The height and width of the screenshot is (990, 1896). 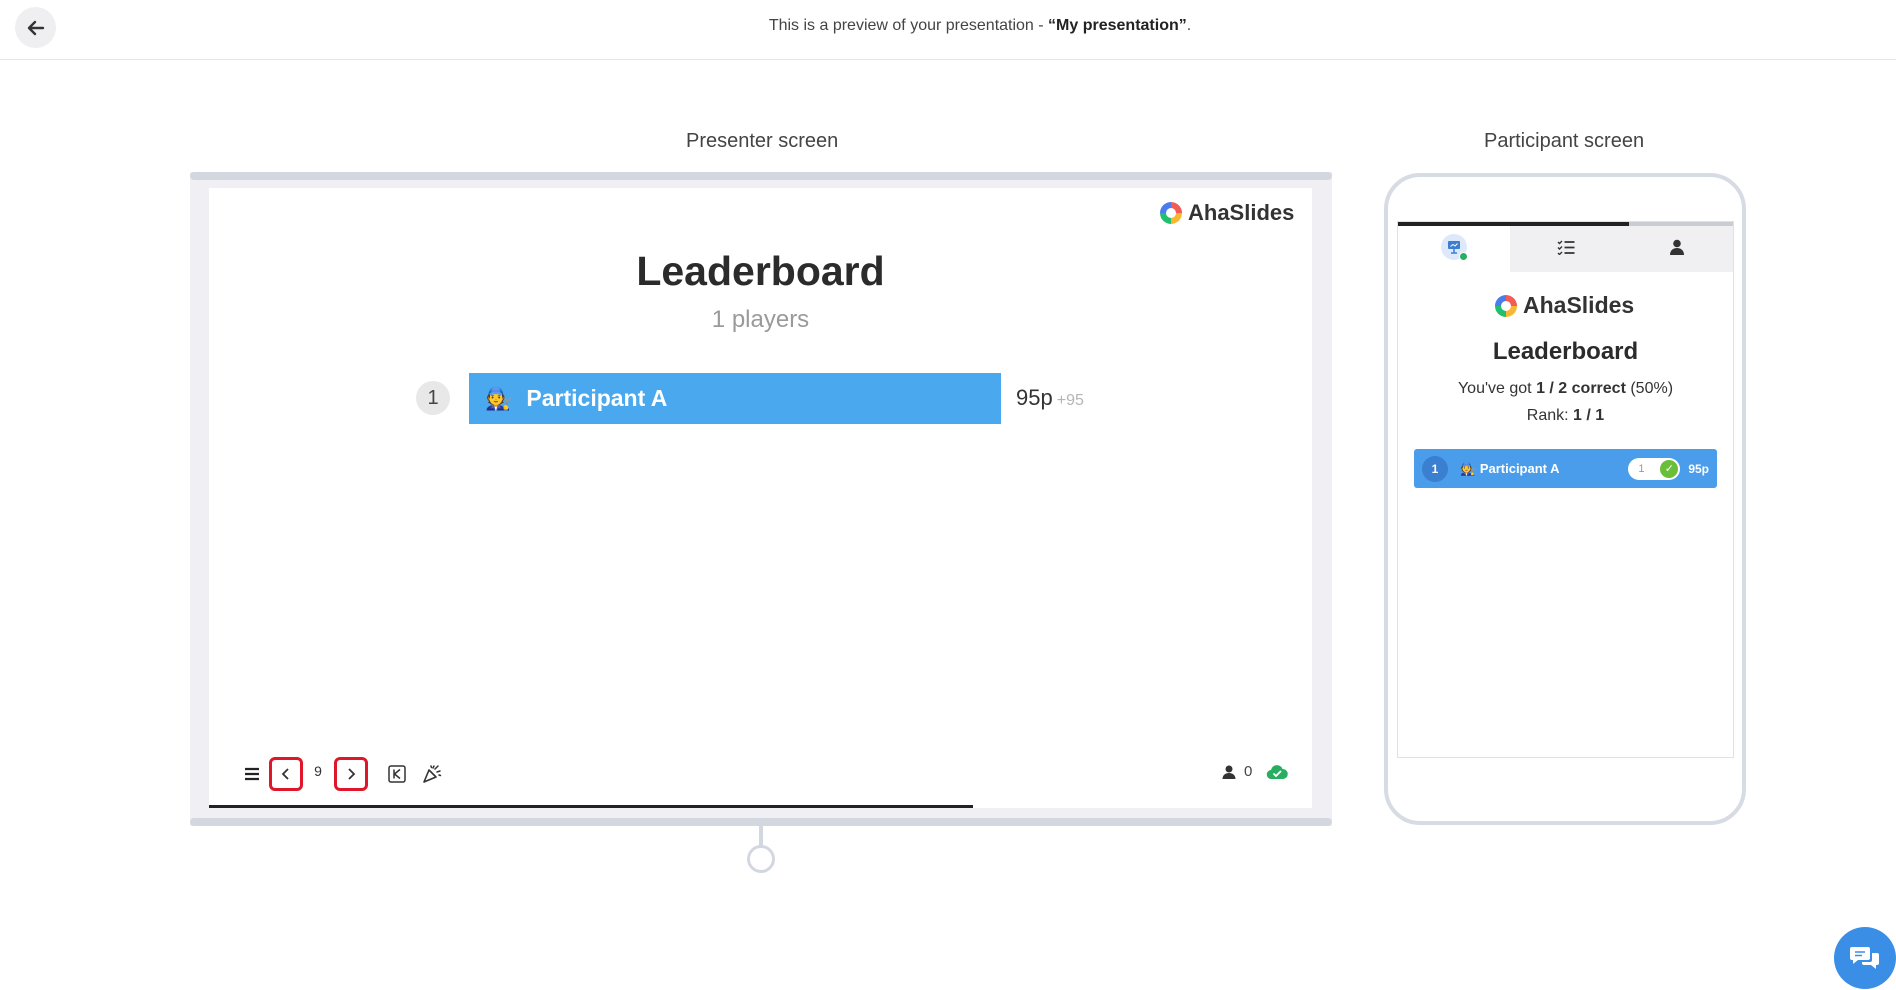 I want to click on presenter-logo: AhaSlides, so click(x=1227, y=213).